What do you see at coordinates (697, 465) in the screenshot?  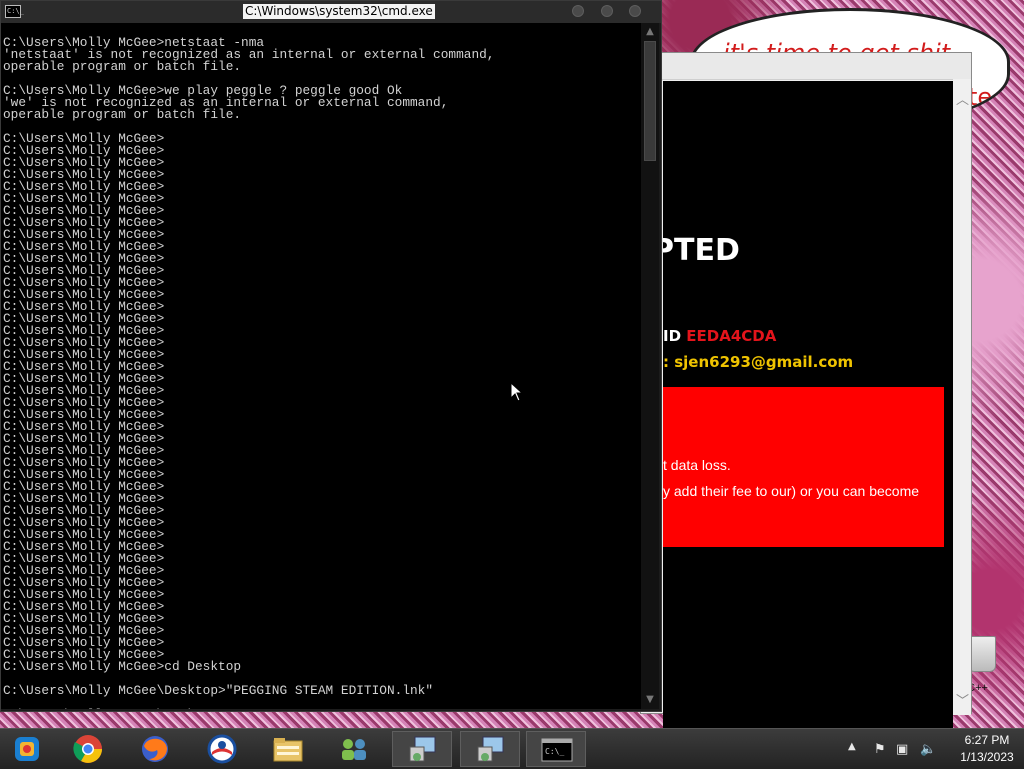 I see `ransom-warning-line-1: t data loss.` at bounding box center [697, 465].